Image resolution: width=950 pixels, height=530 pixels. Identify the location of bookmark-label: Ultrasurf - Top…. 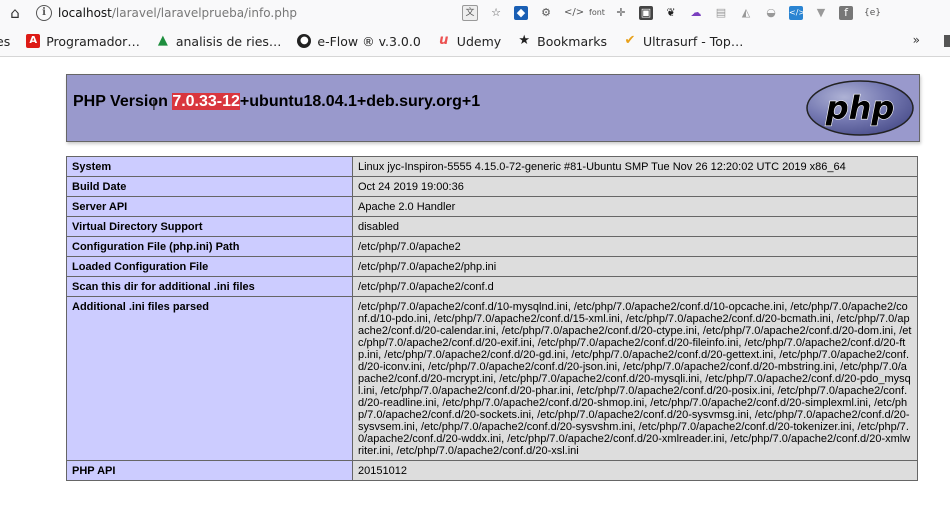
(693, 41).